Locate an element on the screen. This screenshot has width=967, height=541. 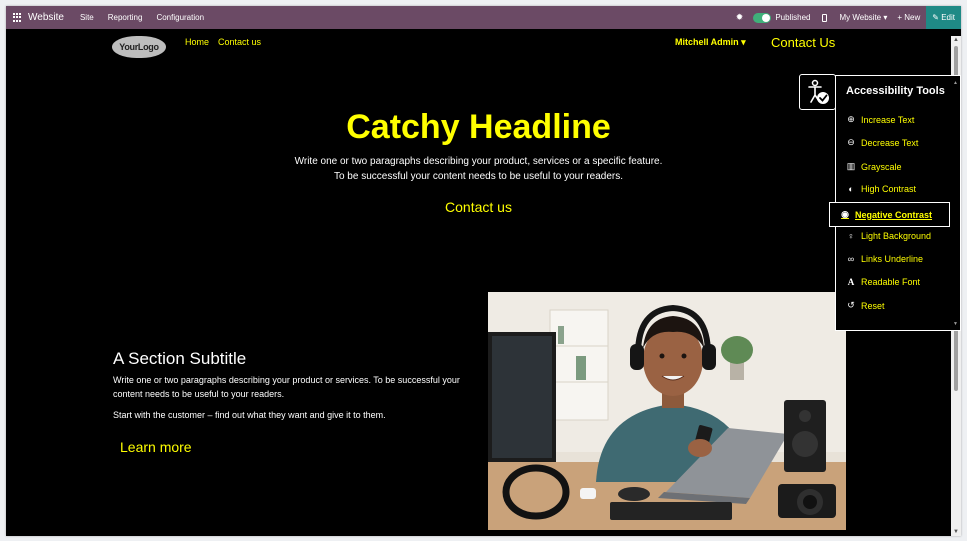
section-subtitle: A Section Subtitle is located at coordinates (180, 358).